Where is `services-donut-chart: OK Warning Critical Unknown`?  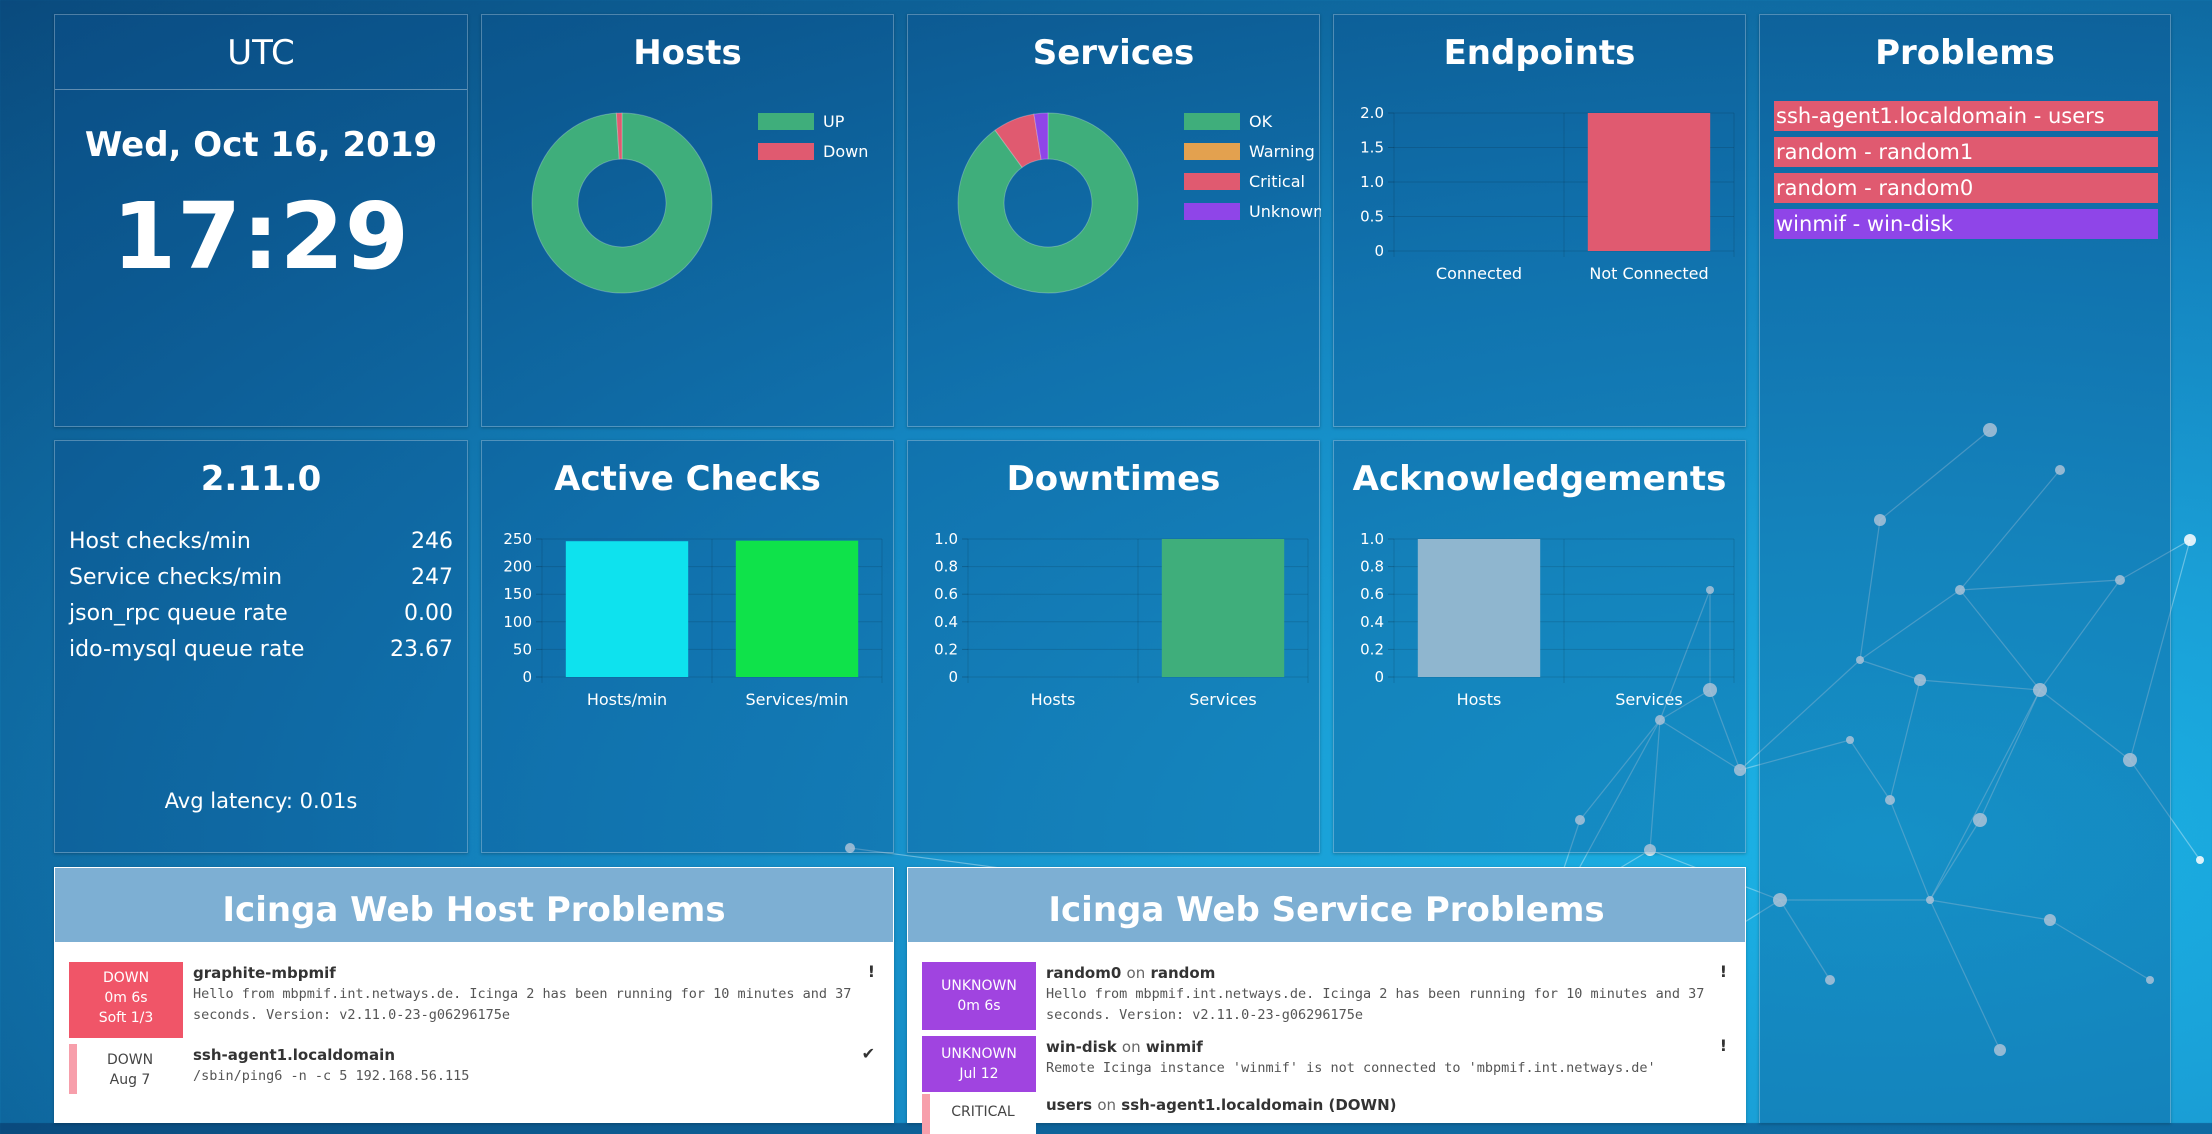 services-donut-chart: OK Warning Critical Unknown is located at coordinates (1139, 203).